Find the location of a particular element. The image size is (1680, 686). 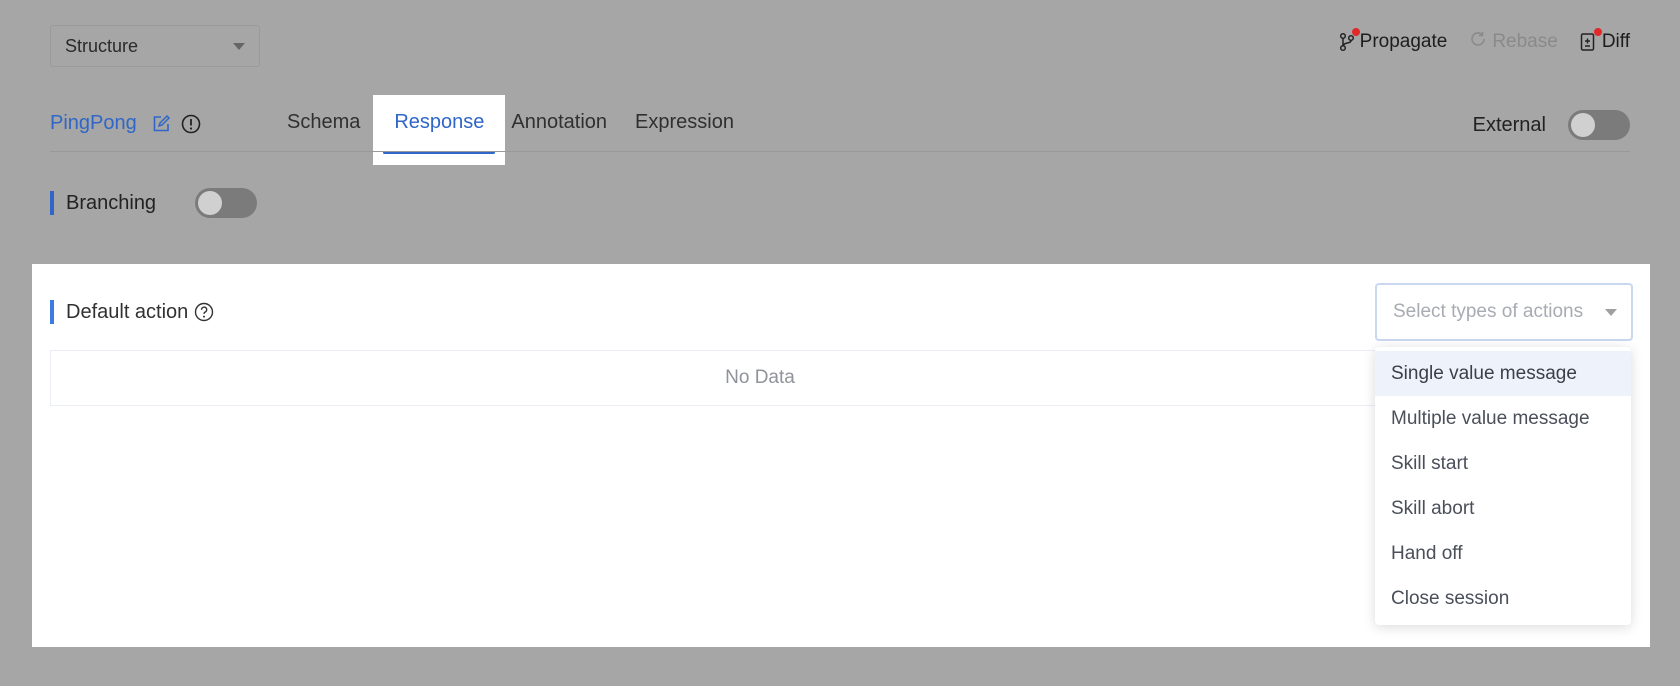

rebase-button: Rebase is located at coordinates (1513, 42).